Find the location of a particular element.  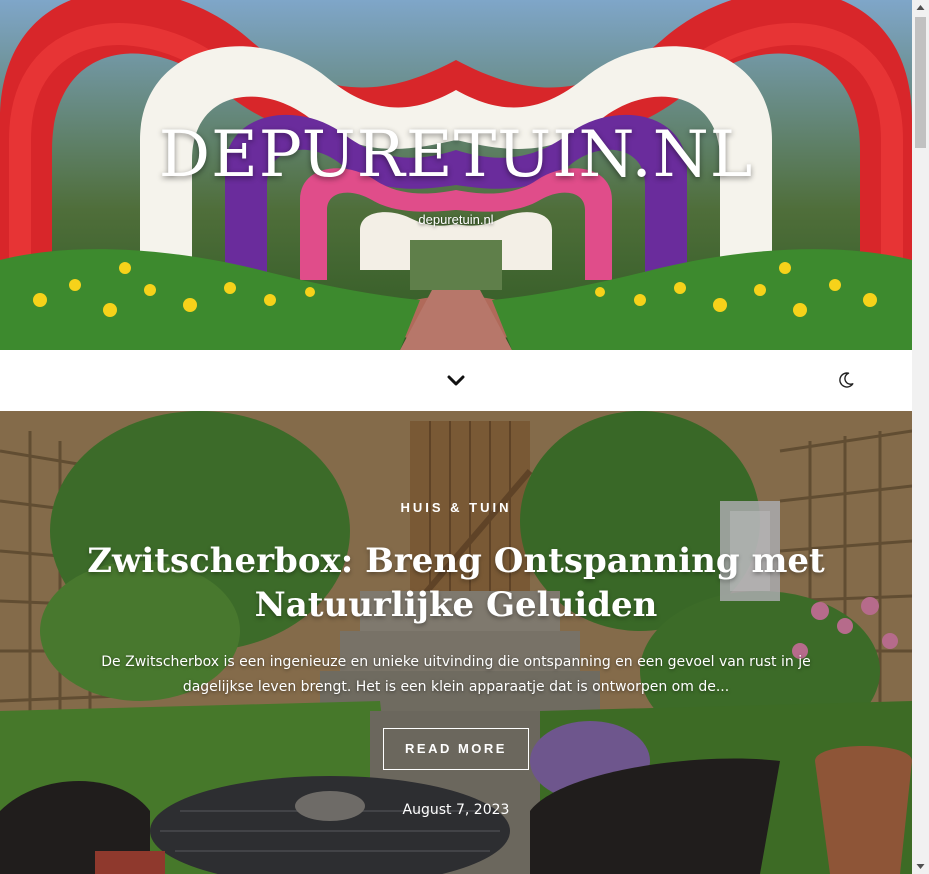

scrollbar-thumb is located at coordinates (920, 82).